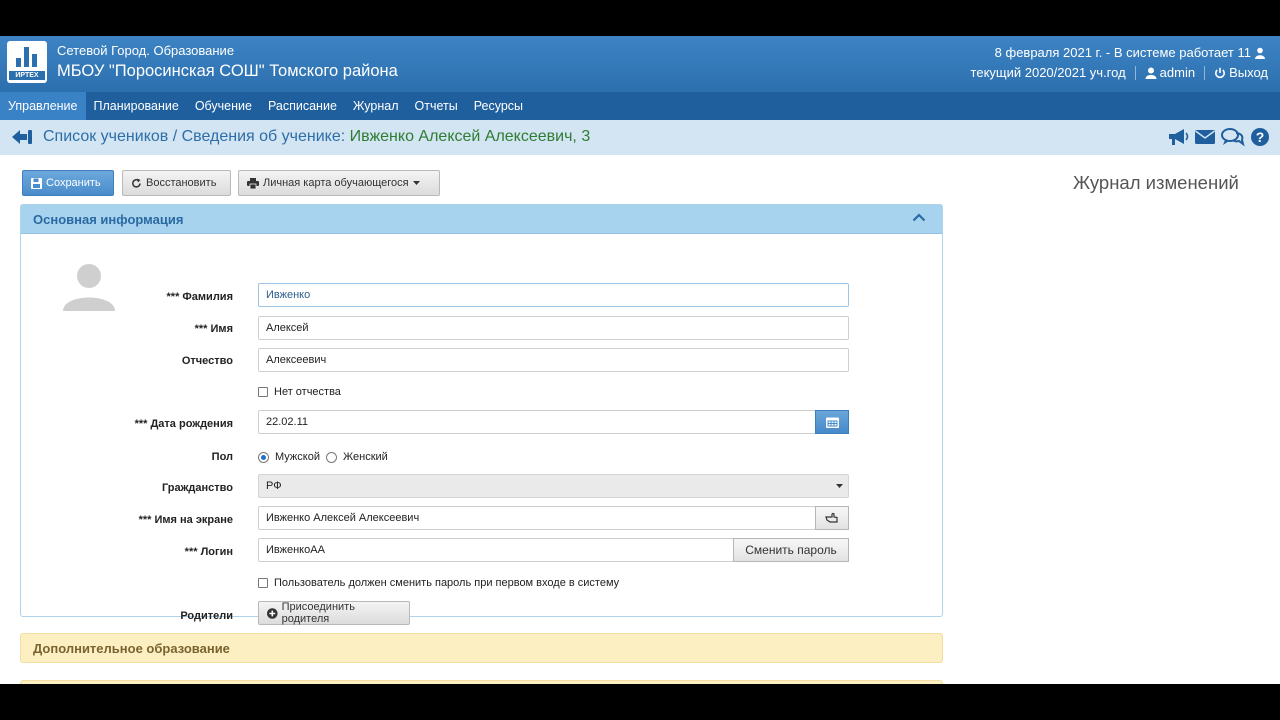 The height and width of the screenshot is (720, 1280). Describe the element at coordinates (131, 648) in the screenshot. I see `extra-education-title: Дополнительное образование` at that location.